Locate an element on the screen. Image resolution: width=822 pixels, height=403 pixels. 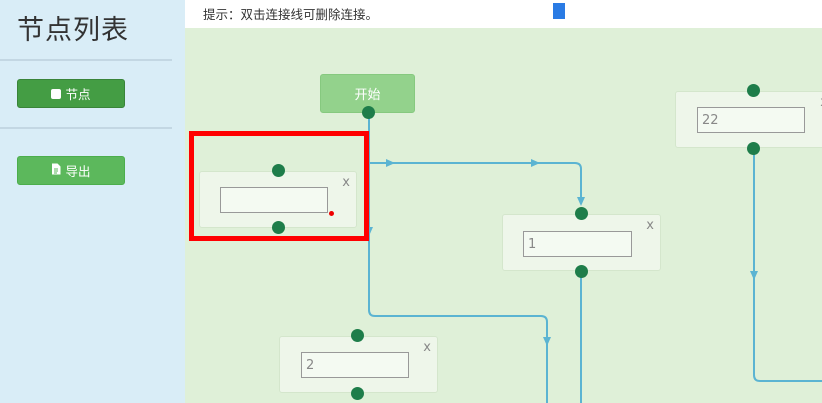
add-node-button: 节点 is located at coordinates (71, 93).